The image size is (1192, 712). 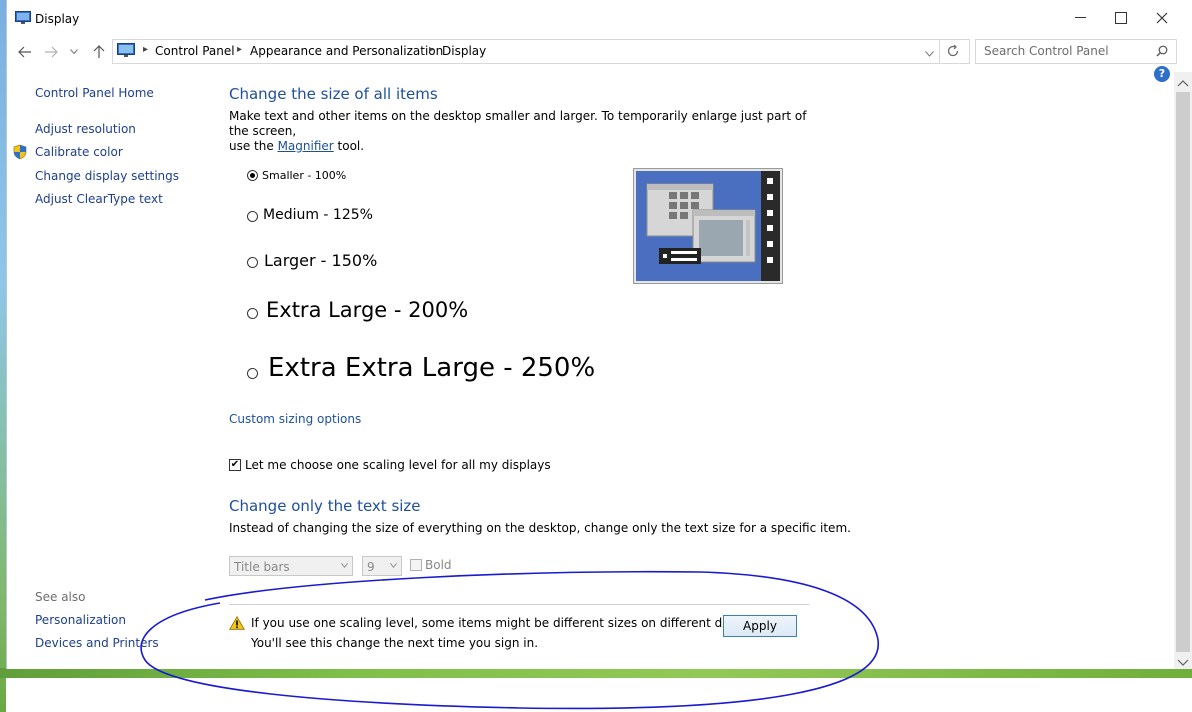 I want to click on item-select-value: Title bars, so click(x=262, y=567).